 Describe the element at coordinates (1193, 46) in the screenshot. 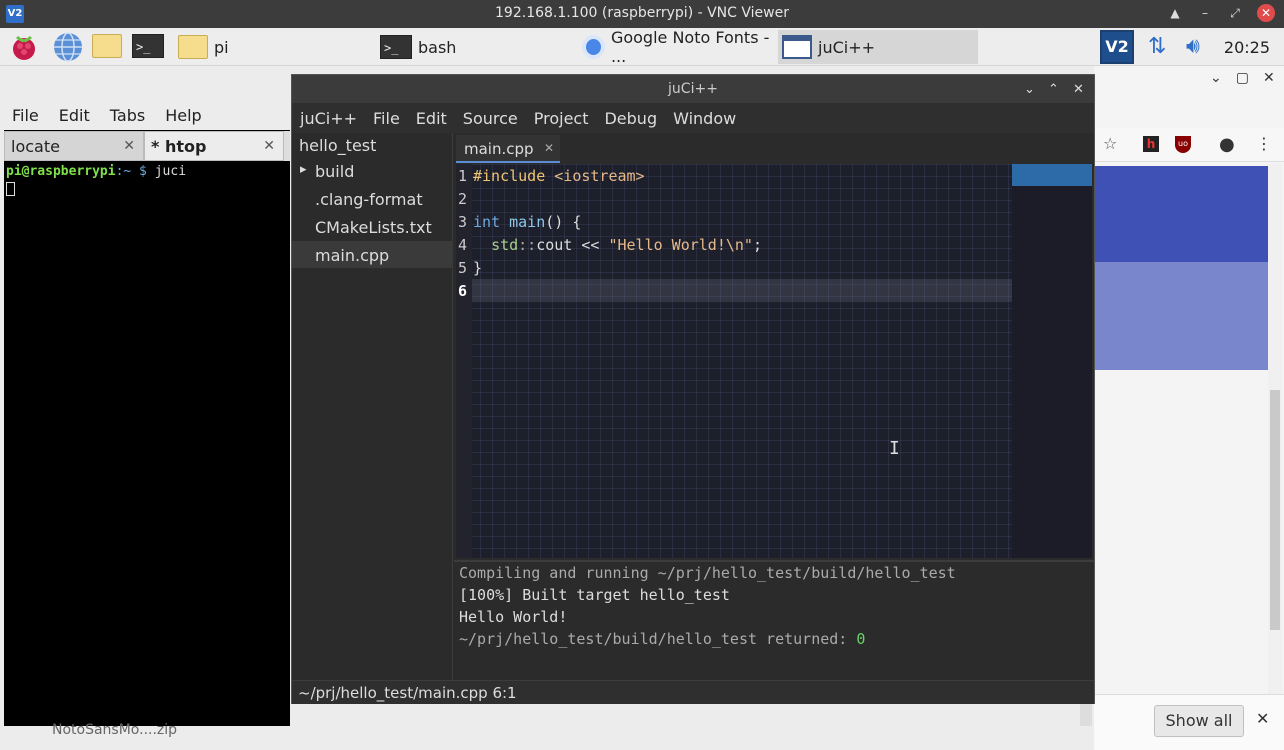

I see `volume-icon: 🔊︎` at that location.